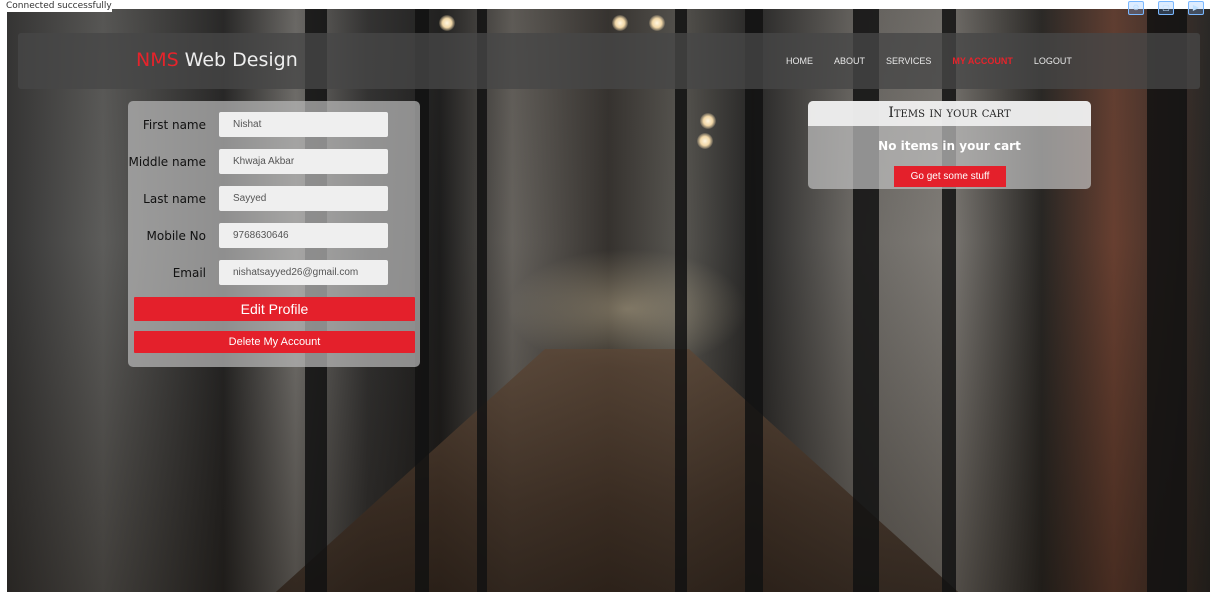  I want to click on remote-icon: ▶, so click(1196, 8).